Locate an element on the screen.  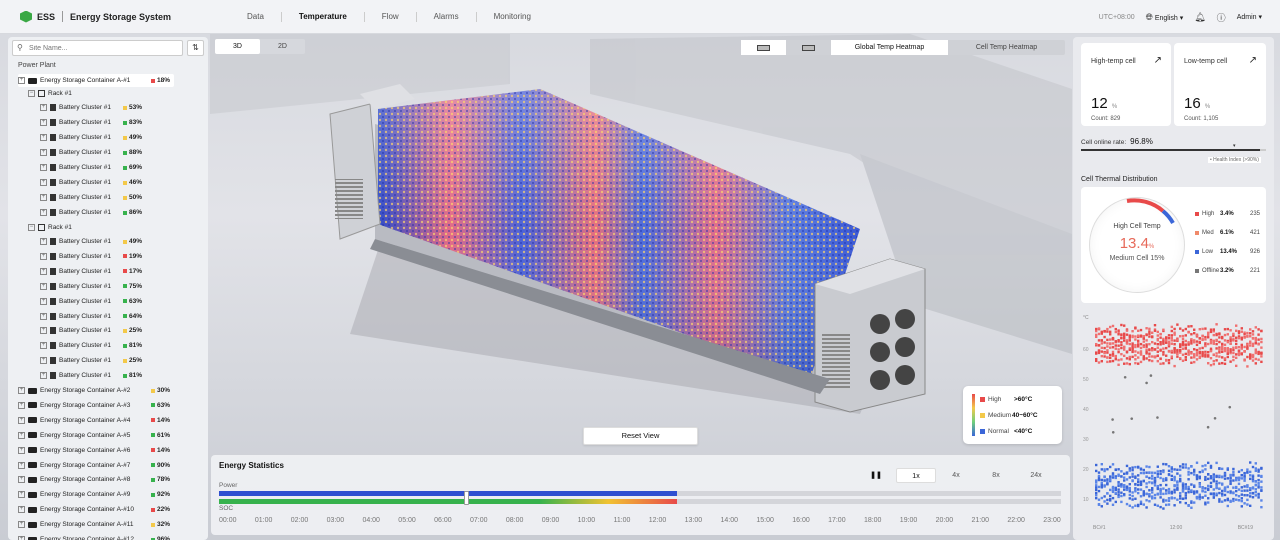
sort-button: ⇅ is located at coordinates (195, 48).